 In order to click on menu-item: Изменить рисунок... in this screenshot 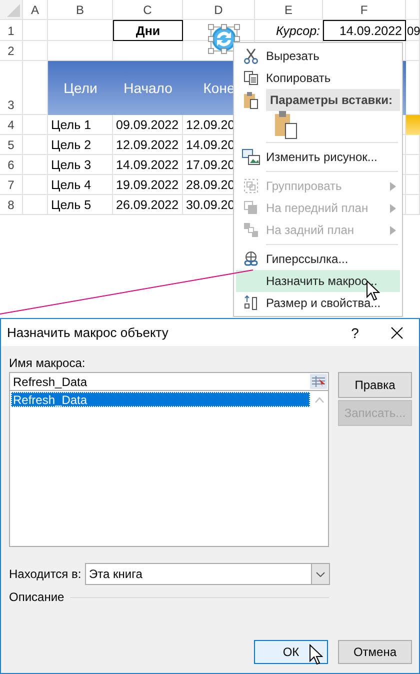, I will do `click(318, 157)`.